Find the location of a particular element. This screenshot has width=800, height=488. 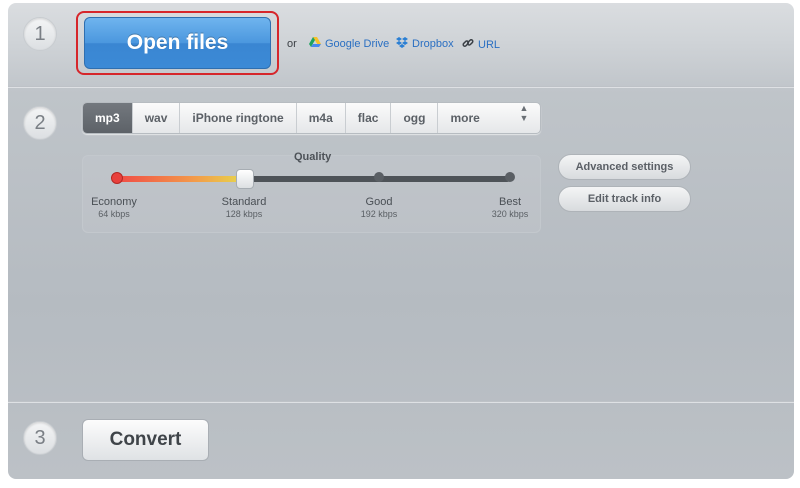

dropbox-label: Dropbox is located at coordinates (433, 44).